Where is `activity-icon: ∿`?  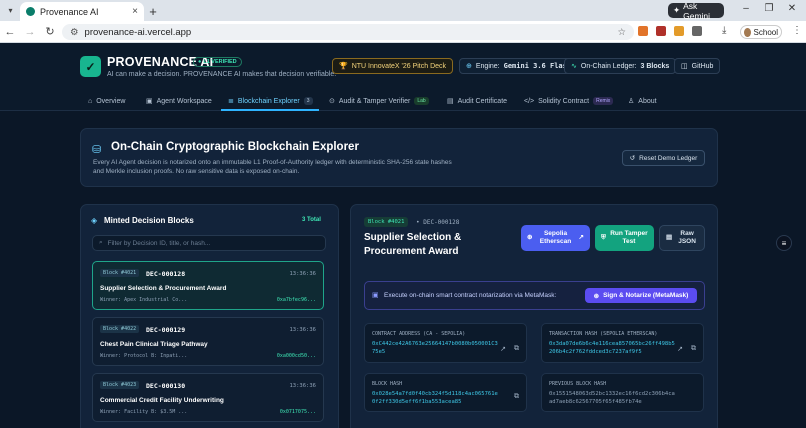
activity-icon: ∿ is located at coordinates (574, 66).